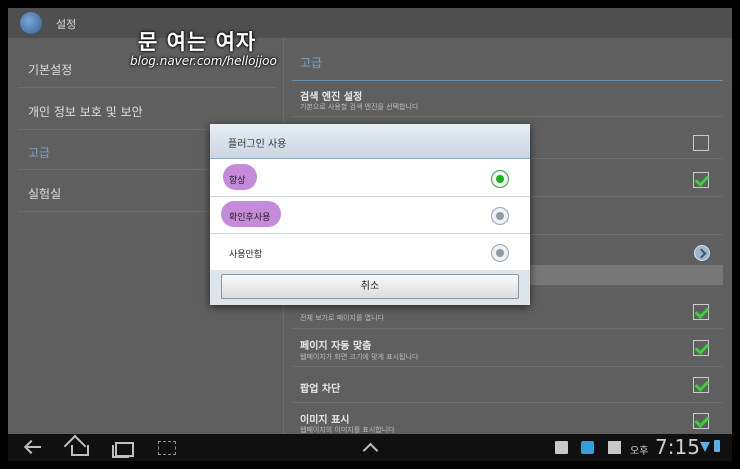  What do you see at coordinates (587, 447) in the screenshot?
I see `twitter-icon` at bounding box center [587, 447].